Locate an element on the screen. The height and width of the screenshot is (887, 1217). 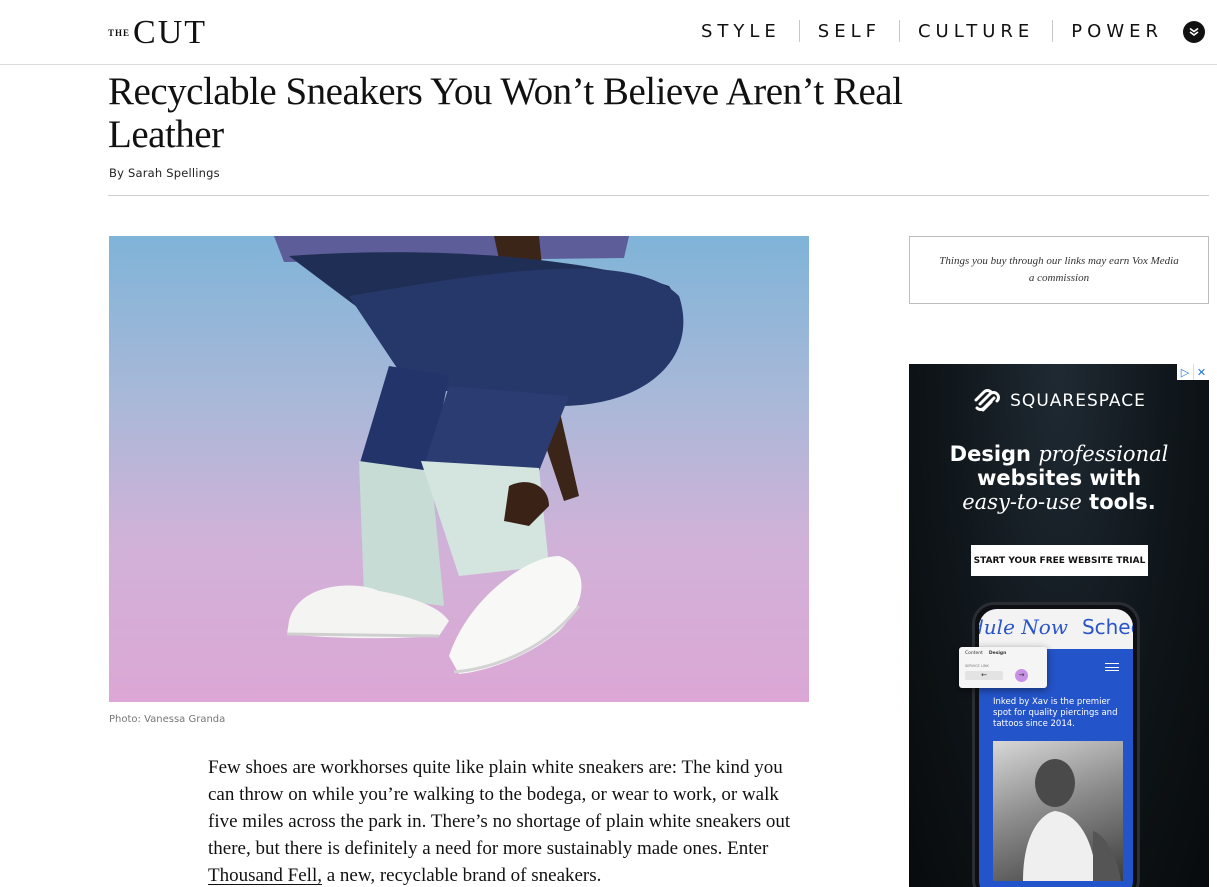
site-header: THE CUT STYLE SELF CULTURE POWER is located at coordinates (608, 32).